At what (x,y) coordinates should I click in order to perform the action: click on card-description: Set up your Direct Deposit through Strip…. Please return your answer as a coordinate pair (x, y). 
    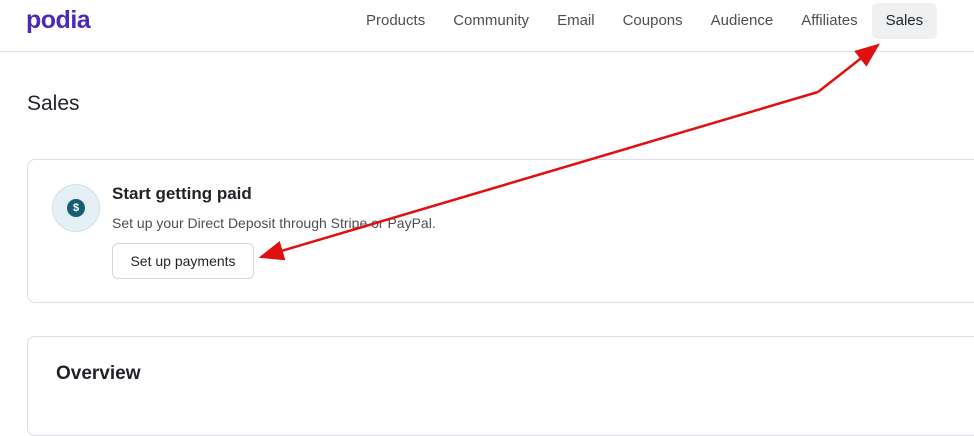
    Looking at the image, I should click on (274, 223).